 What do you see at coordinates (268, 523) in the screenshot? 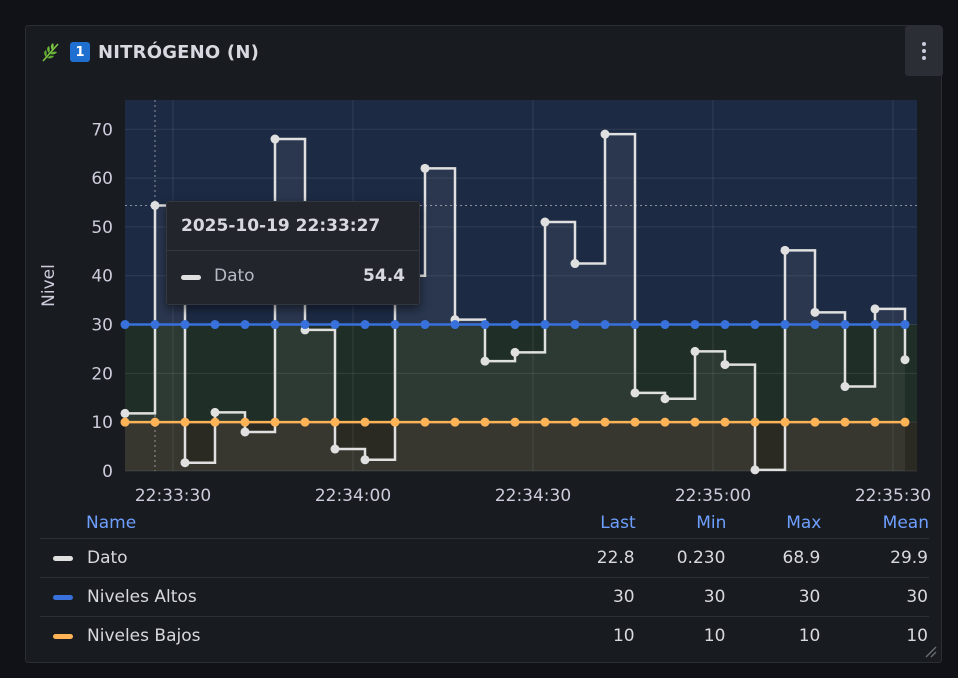
I see `legend-header-name: Name` at bounding box center [268, 523].